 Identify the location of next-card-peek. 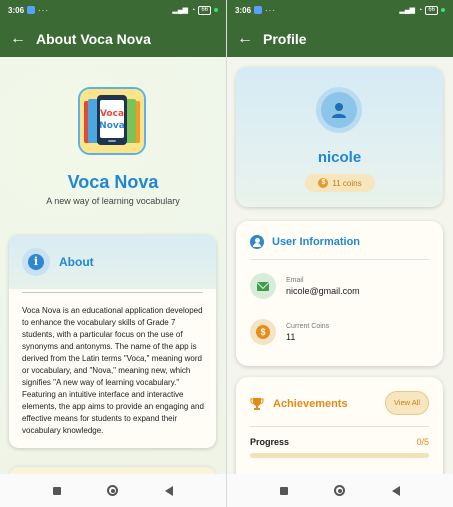
(112, 470).